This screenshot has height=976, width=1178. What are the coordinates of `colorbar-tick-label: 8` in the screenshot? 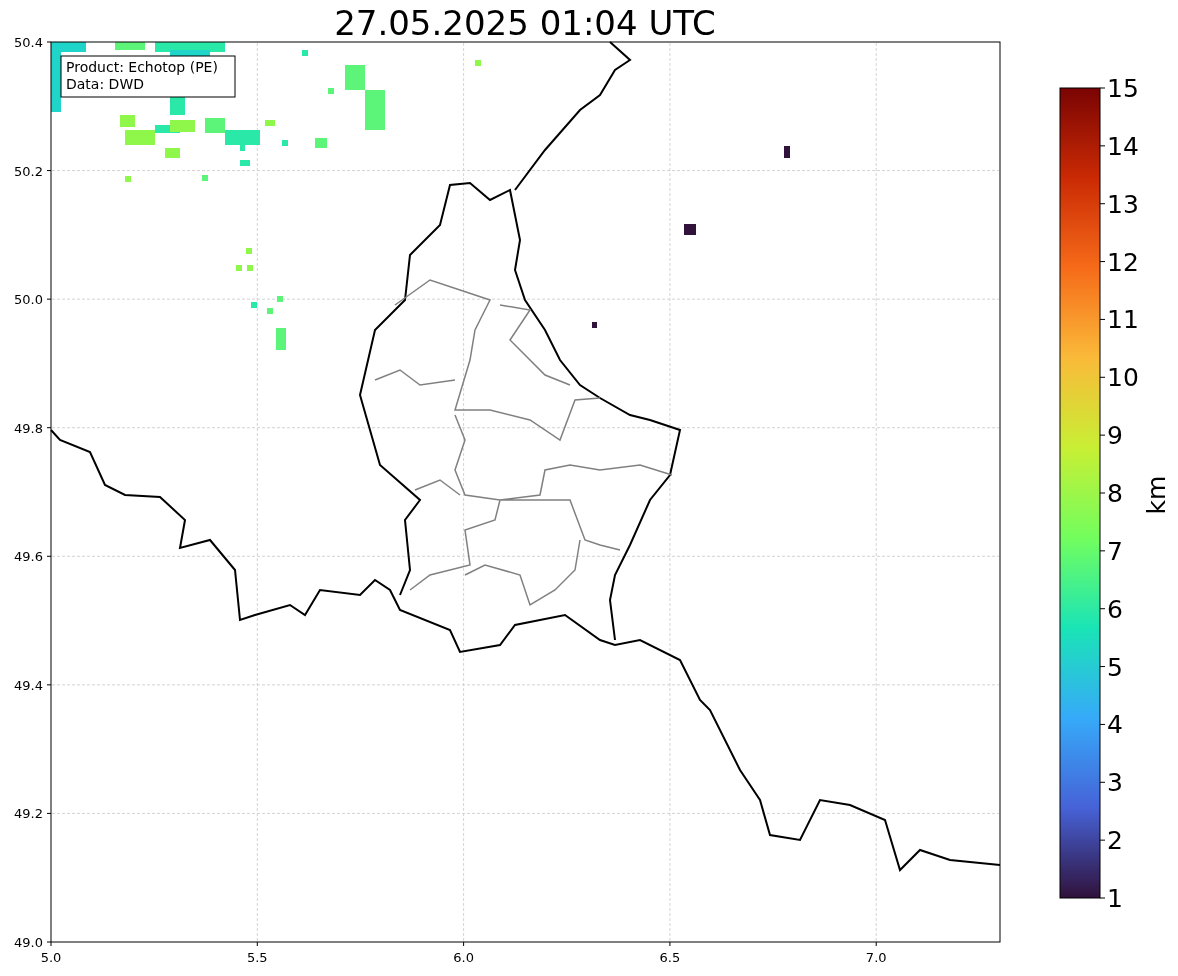 It's located at (1115, 493).